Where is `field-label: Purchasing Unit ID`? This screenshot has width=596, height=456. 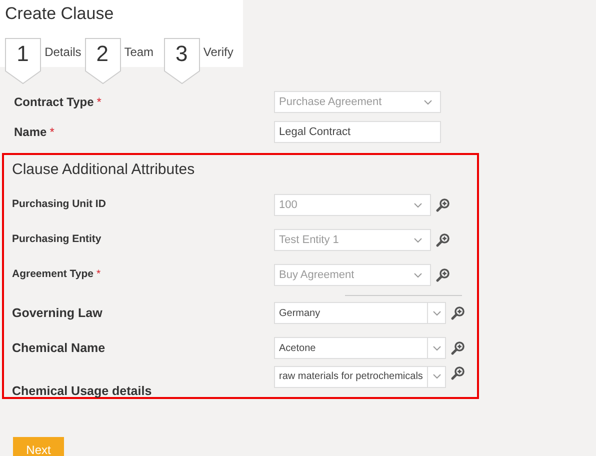
field-label: Purchasing Unit ID is located at coordinates (59, 204).